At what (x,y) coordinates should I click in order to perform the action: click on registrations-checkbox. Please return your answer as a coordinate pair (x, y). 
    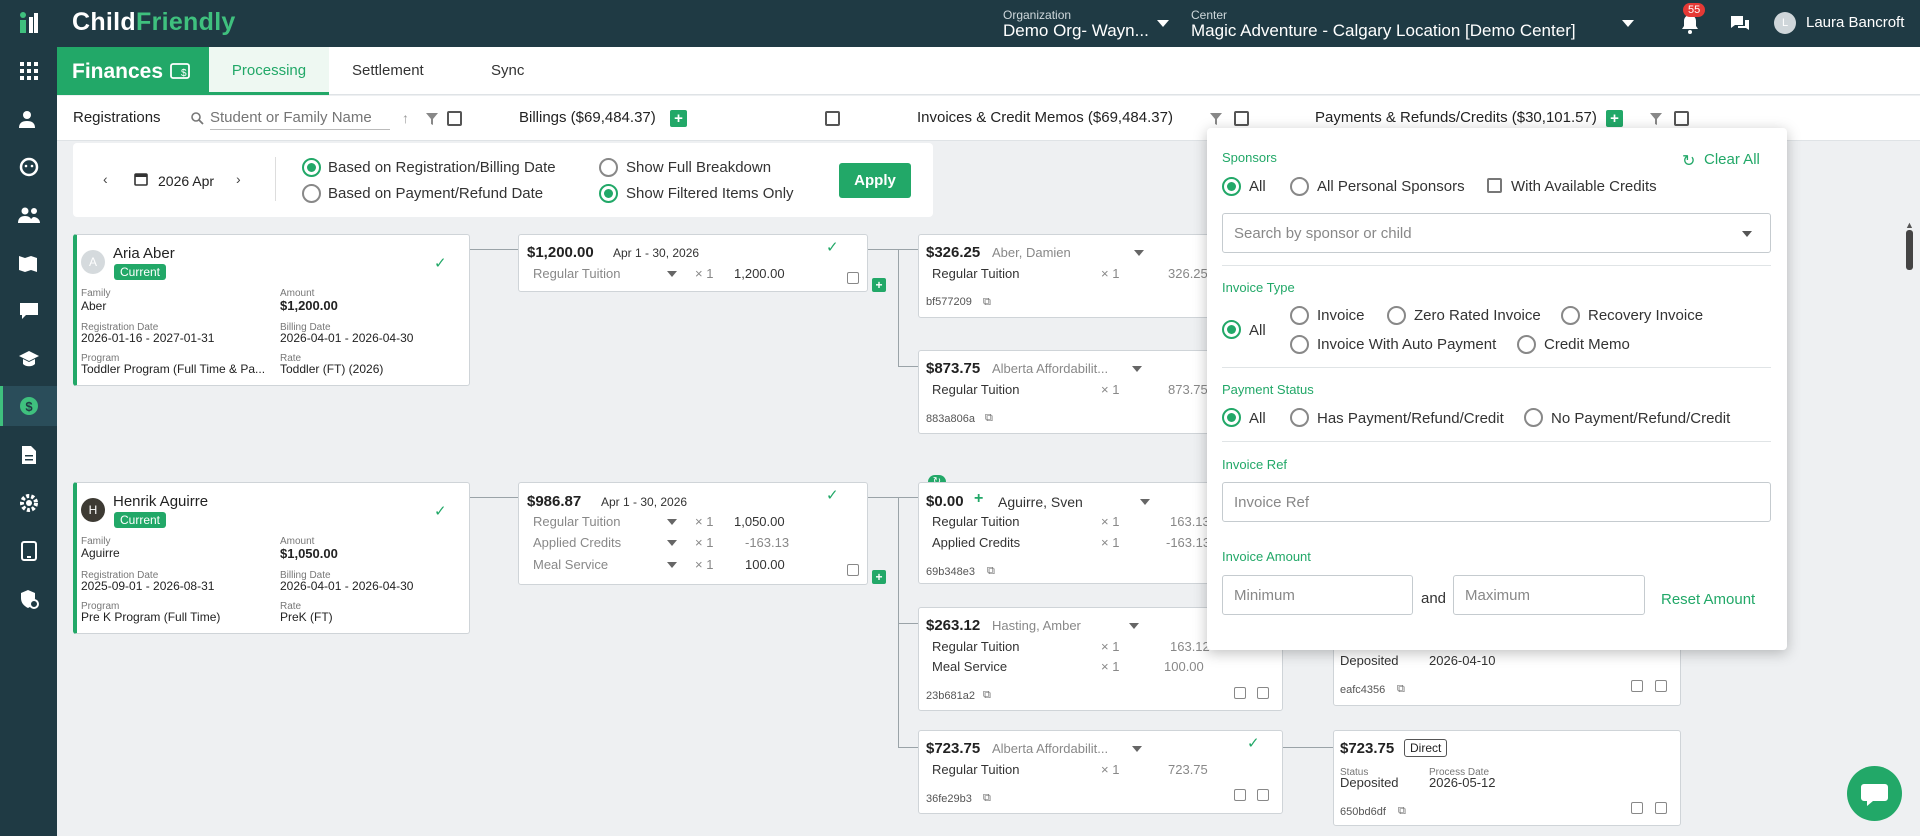
    Looking at the image, I should click on (454, 118).